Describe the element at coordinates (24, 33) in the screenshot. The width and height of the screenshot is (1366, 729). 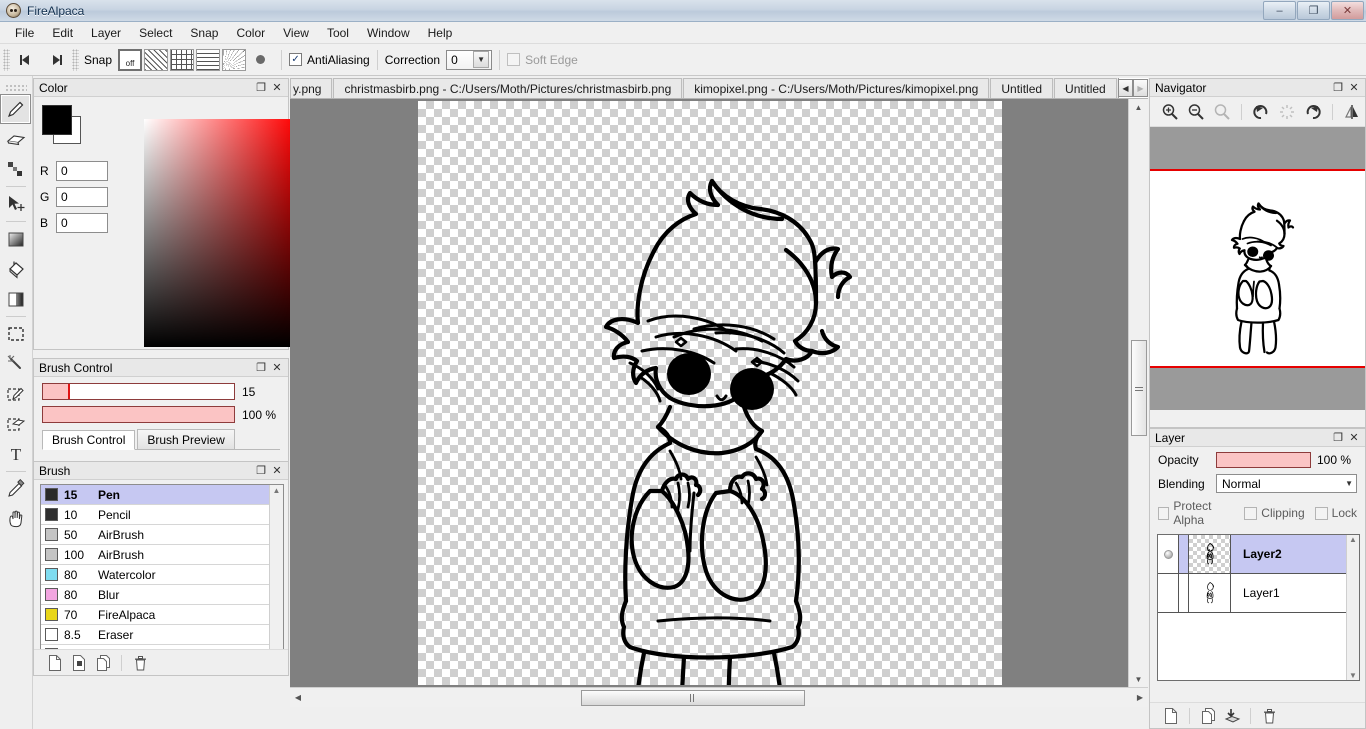
I see `menu-file: File` at that location.